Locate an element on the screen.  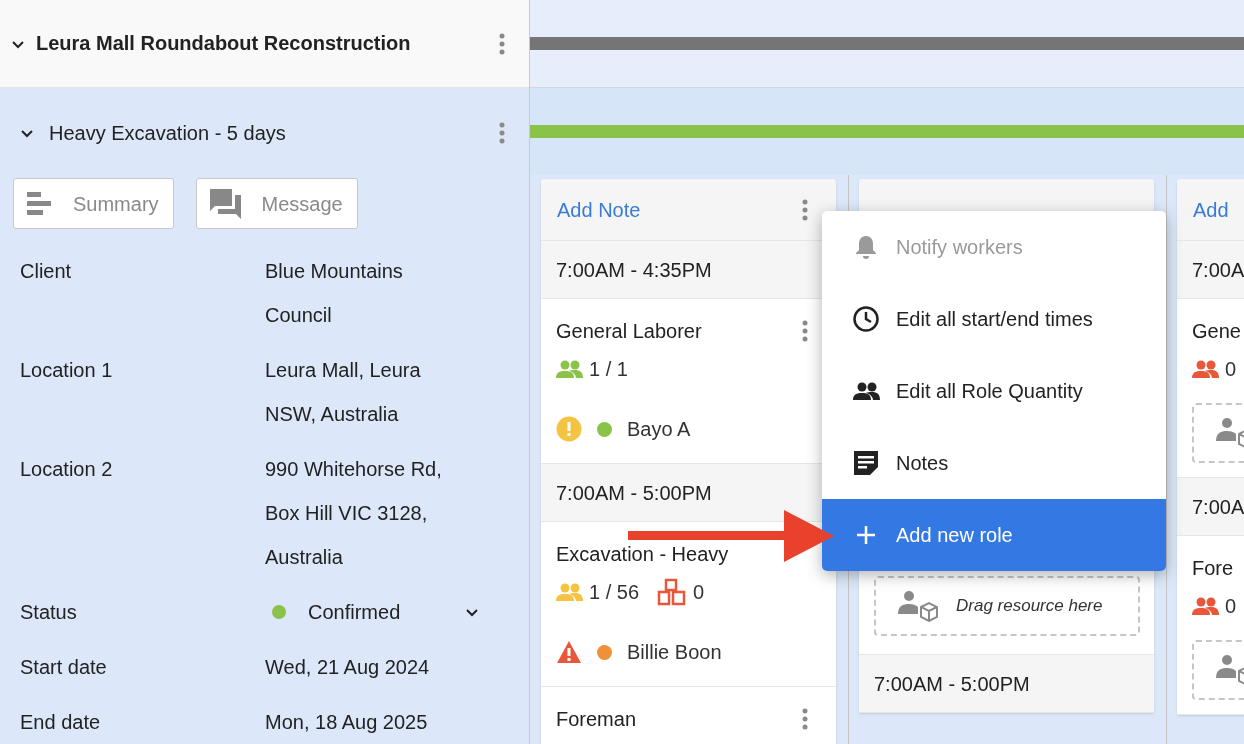
role-count: 1 / 56 is located at coordinates (614, 592).